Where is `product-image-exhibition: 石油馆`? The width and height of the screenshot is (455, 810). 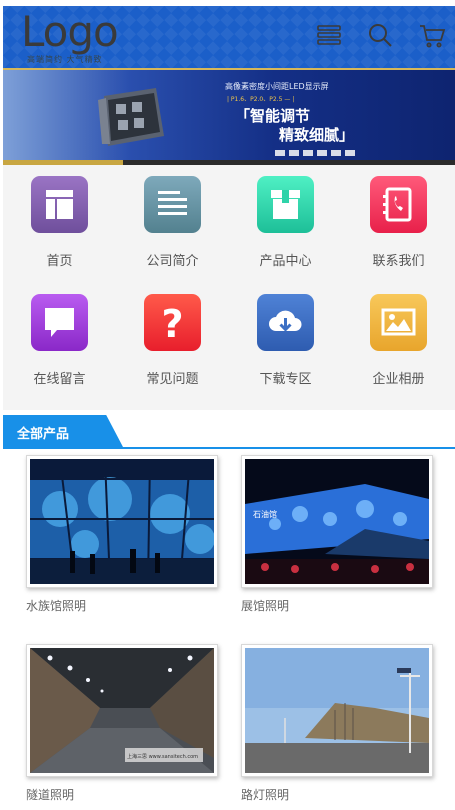
product-image-exhibition: 石油馆 is located at coordinates (337, 521).